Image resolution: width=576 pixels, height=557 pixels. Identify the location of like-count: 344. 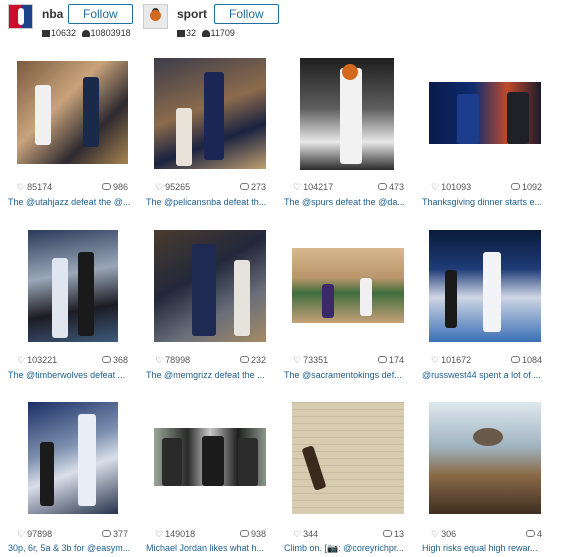
(311, 534).